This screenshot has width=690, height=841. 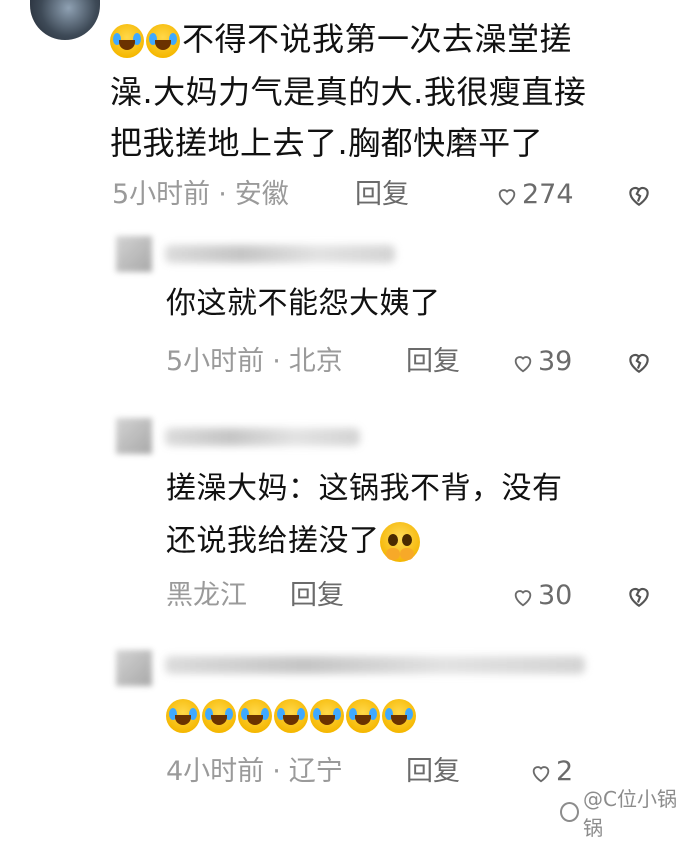 What do you see at coordinates (315, 771) in the screenshot?
I see `comment-location: 辽宁` at bounding box center [315, 771].